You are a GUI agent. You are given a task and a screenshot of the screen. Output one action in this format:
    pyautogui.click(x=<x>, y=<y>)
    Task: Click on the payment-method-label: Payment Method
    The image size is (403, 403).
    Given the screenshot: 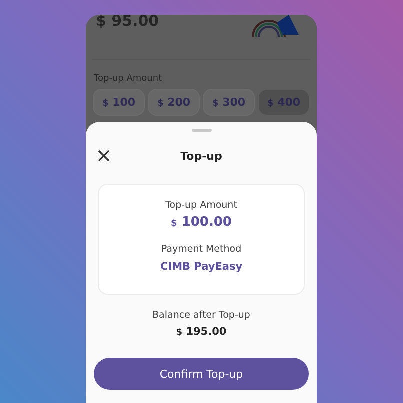 What is the action you would take?
    pyautogui.click(x=201, y=249)
    